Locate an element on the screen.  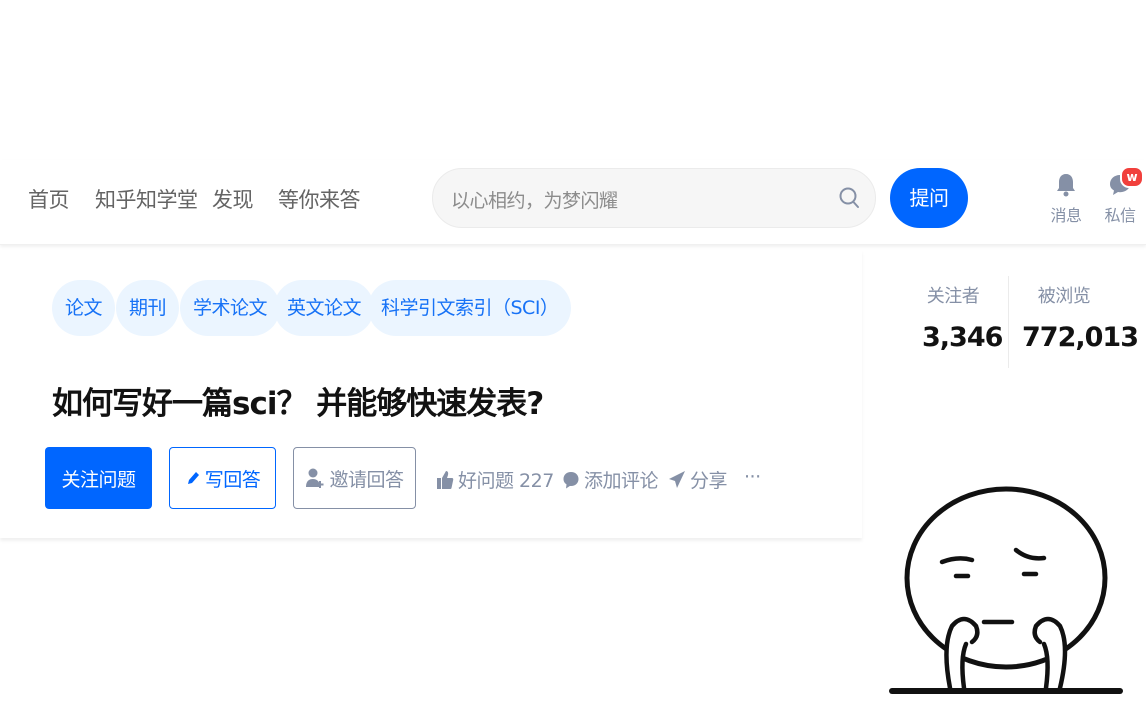
messages-label: 消息 is located at coordinates (1066, 215).